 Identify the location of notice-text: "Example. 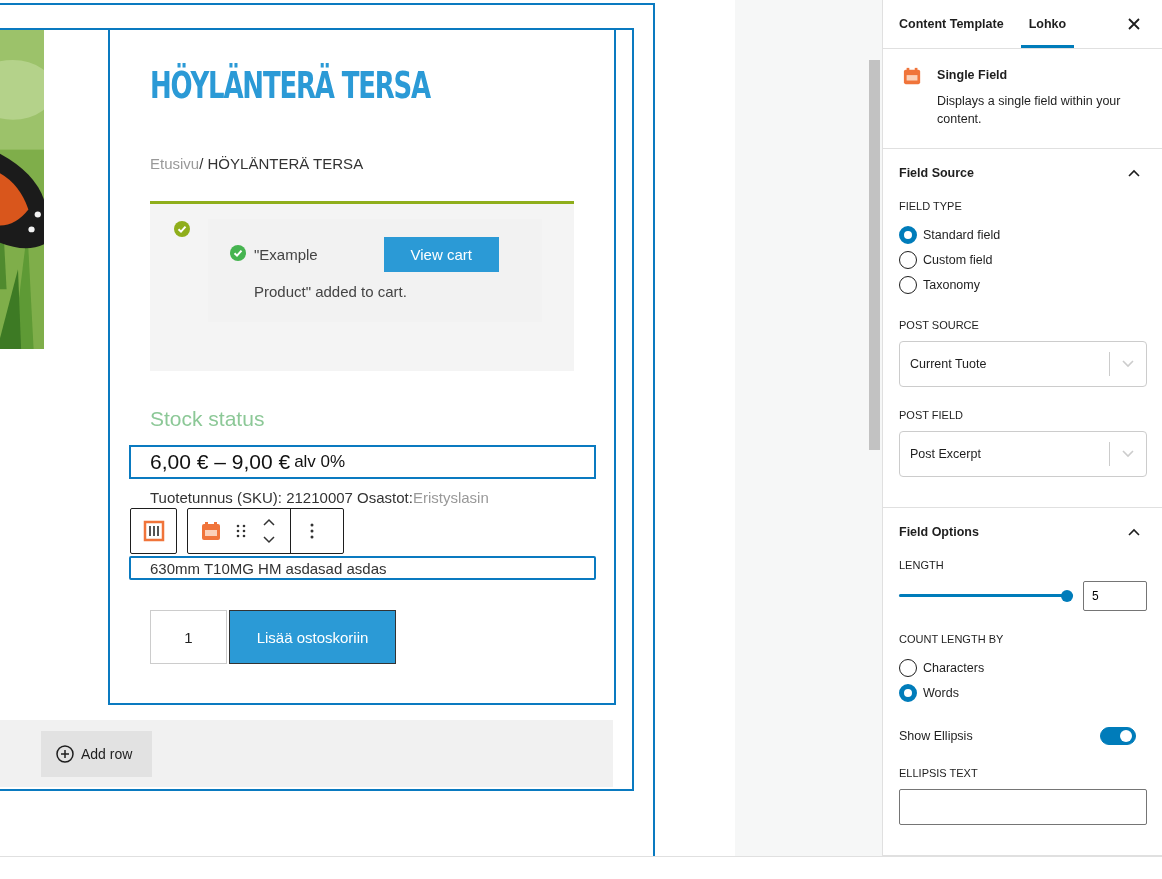
(286, 254).